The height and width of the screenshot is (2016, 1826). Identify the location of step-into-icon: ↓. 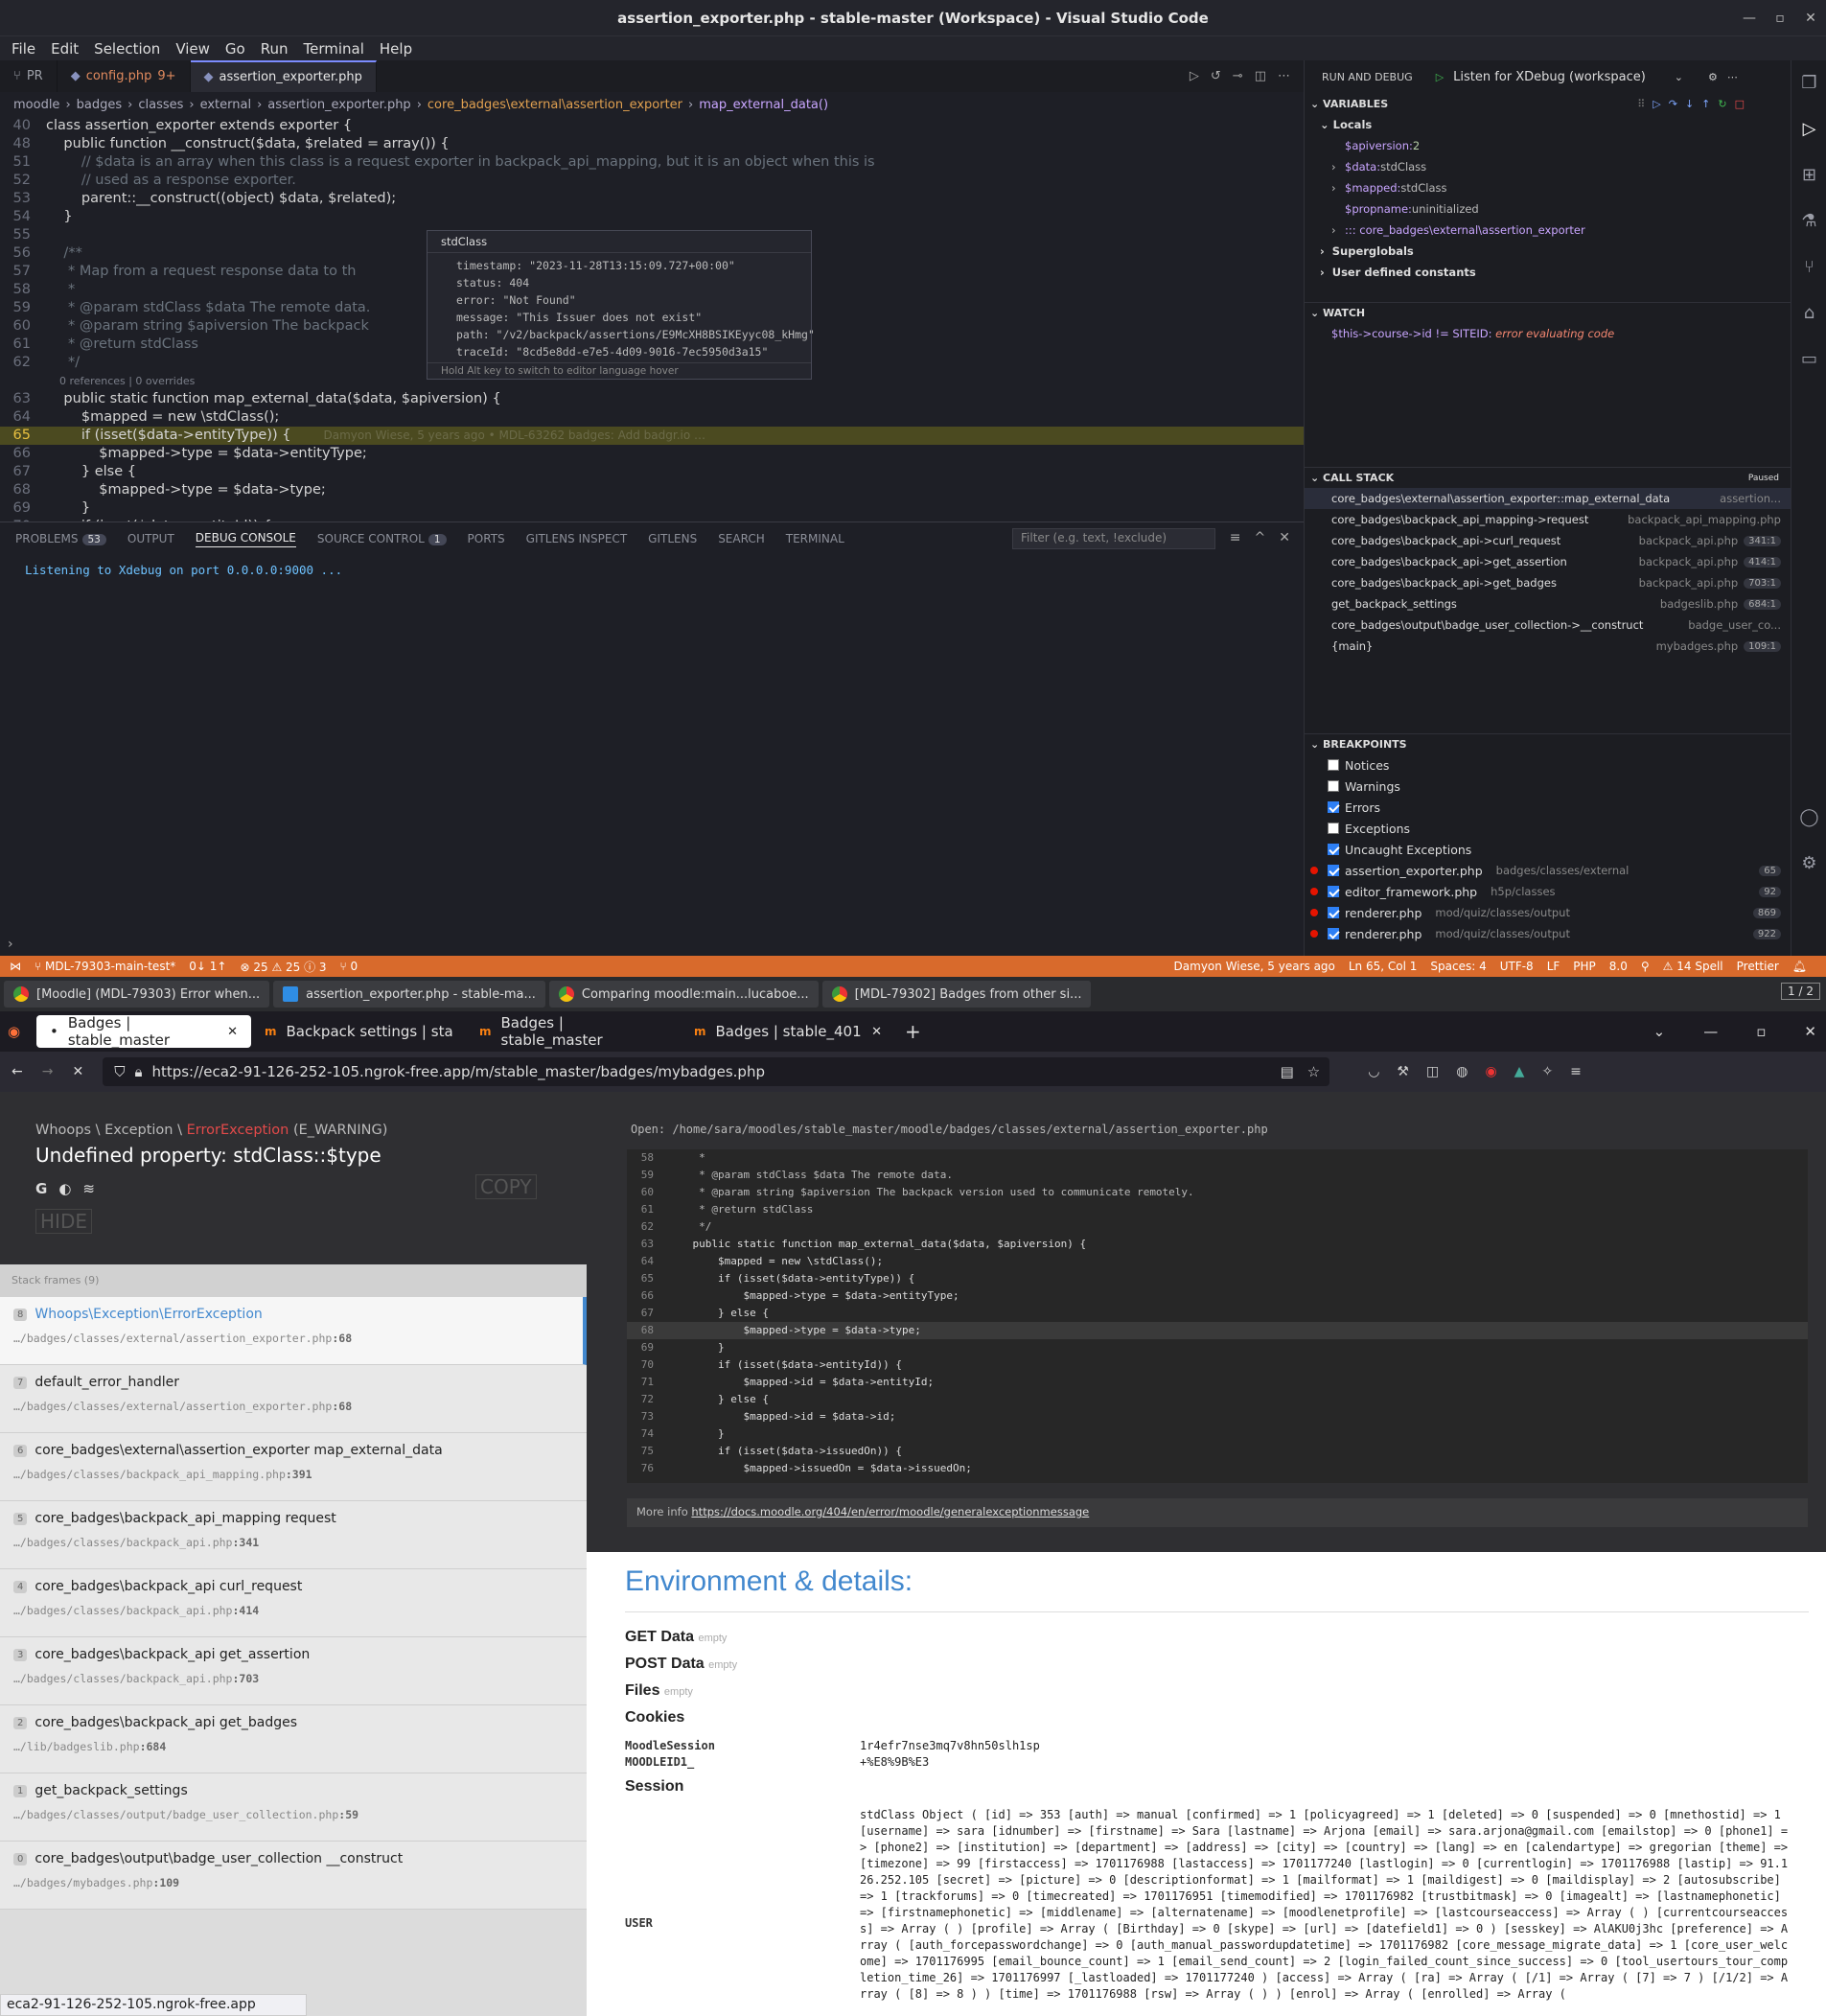
(1693, 104).